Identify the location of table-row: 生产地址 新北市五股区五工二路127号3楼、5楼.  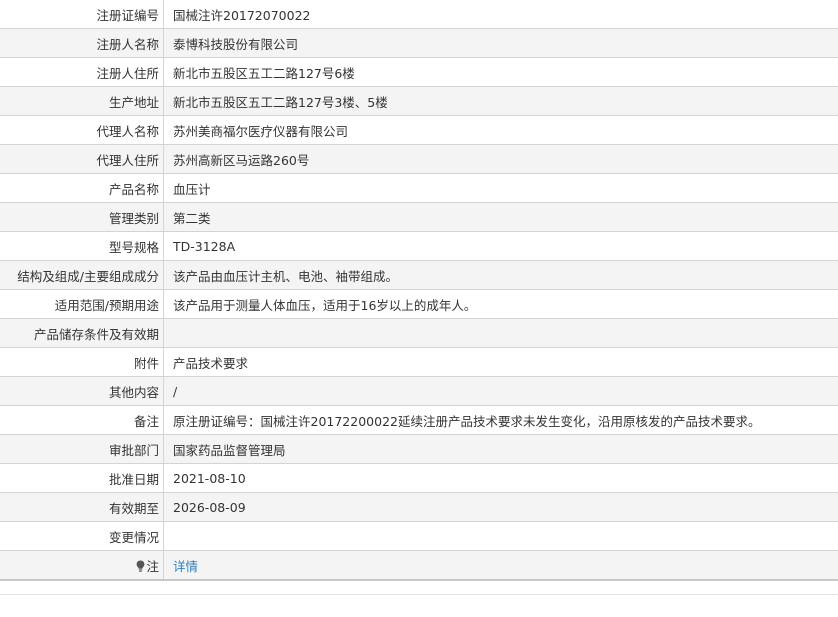
(419, 101).